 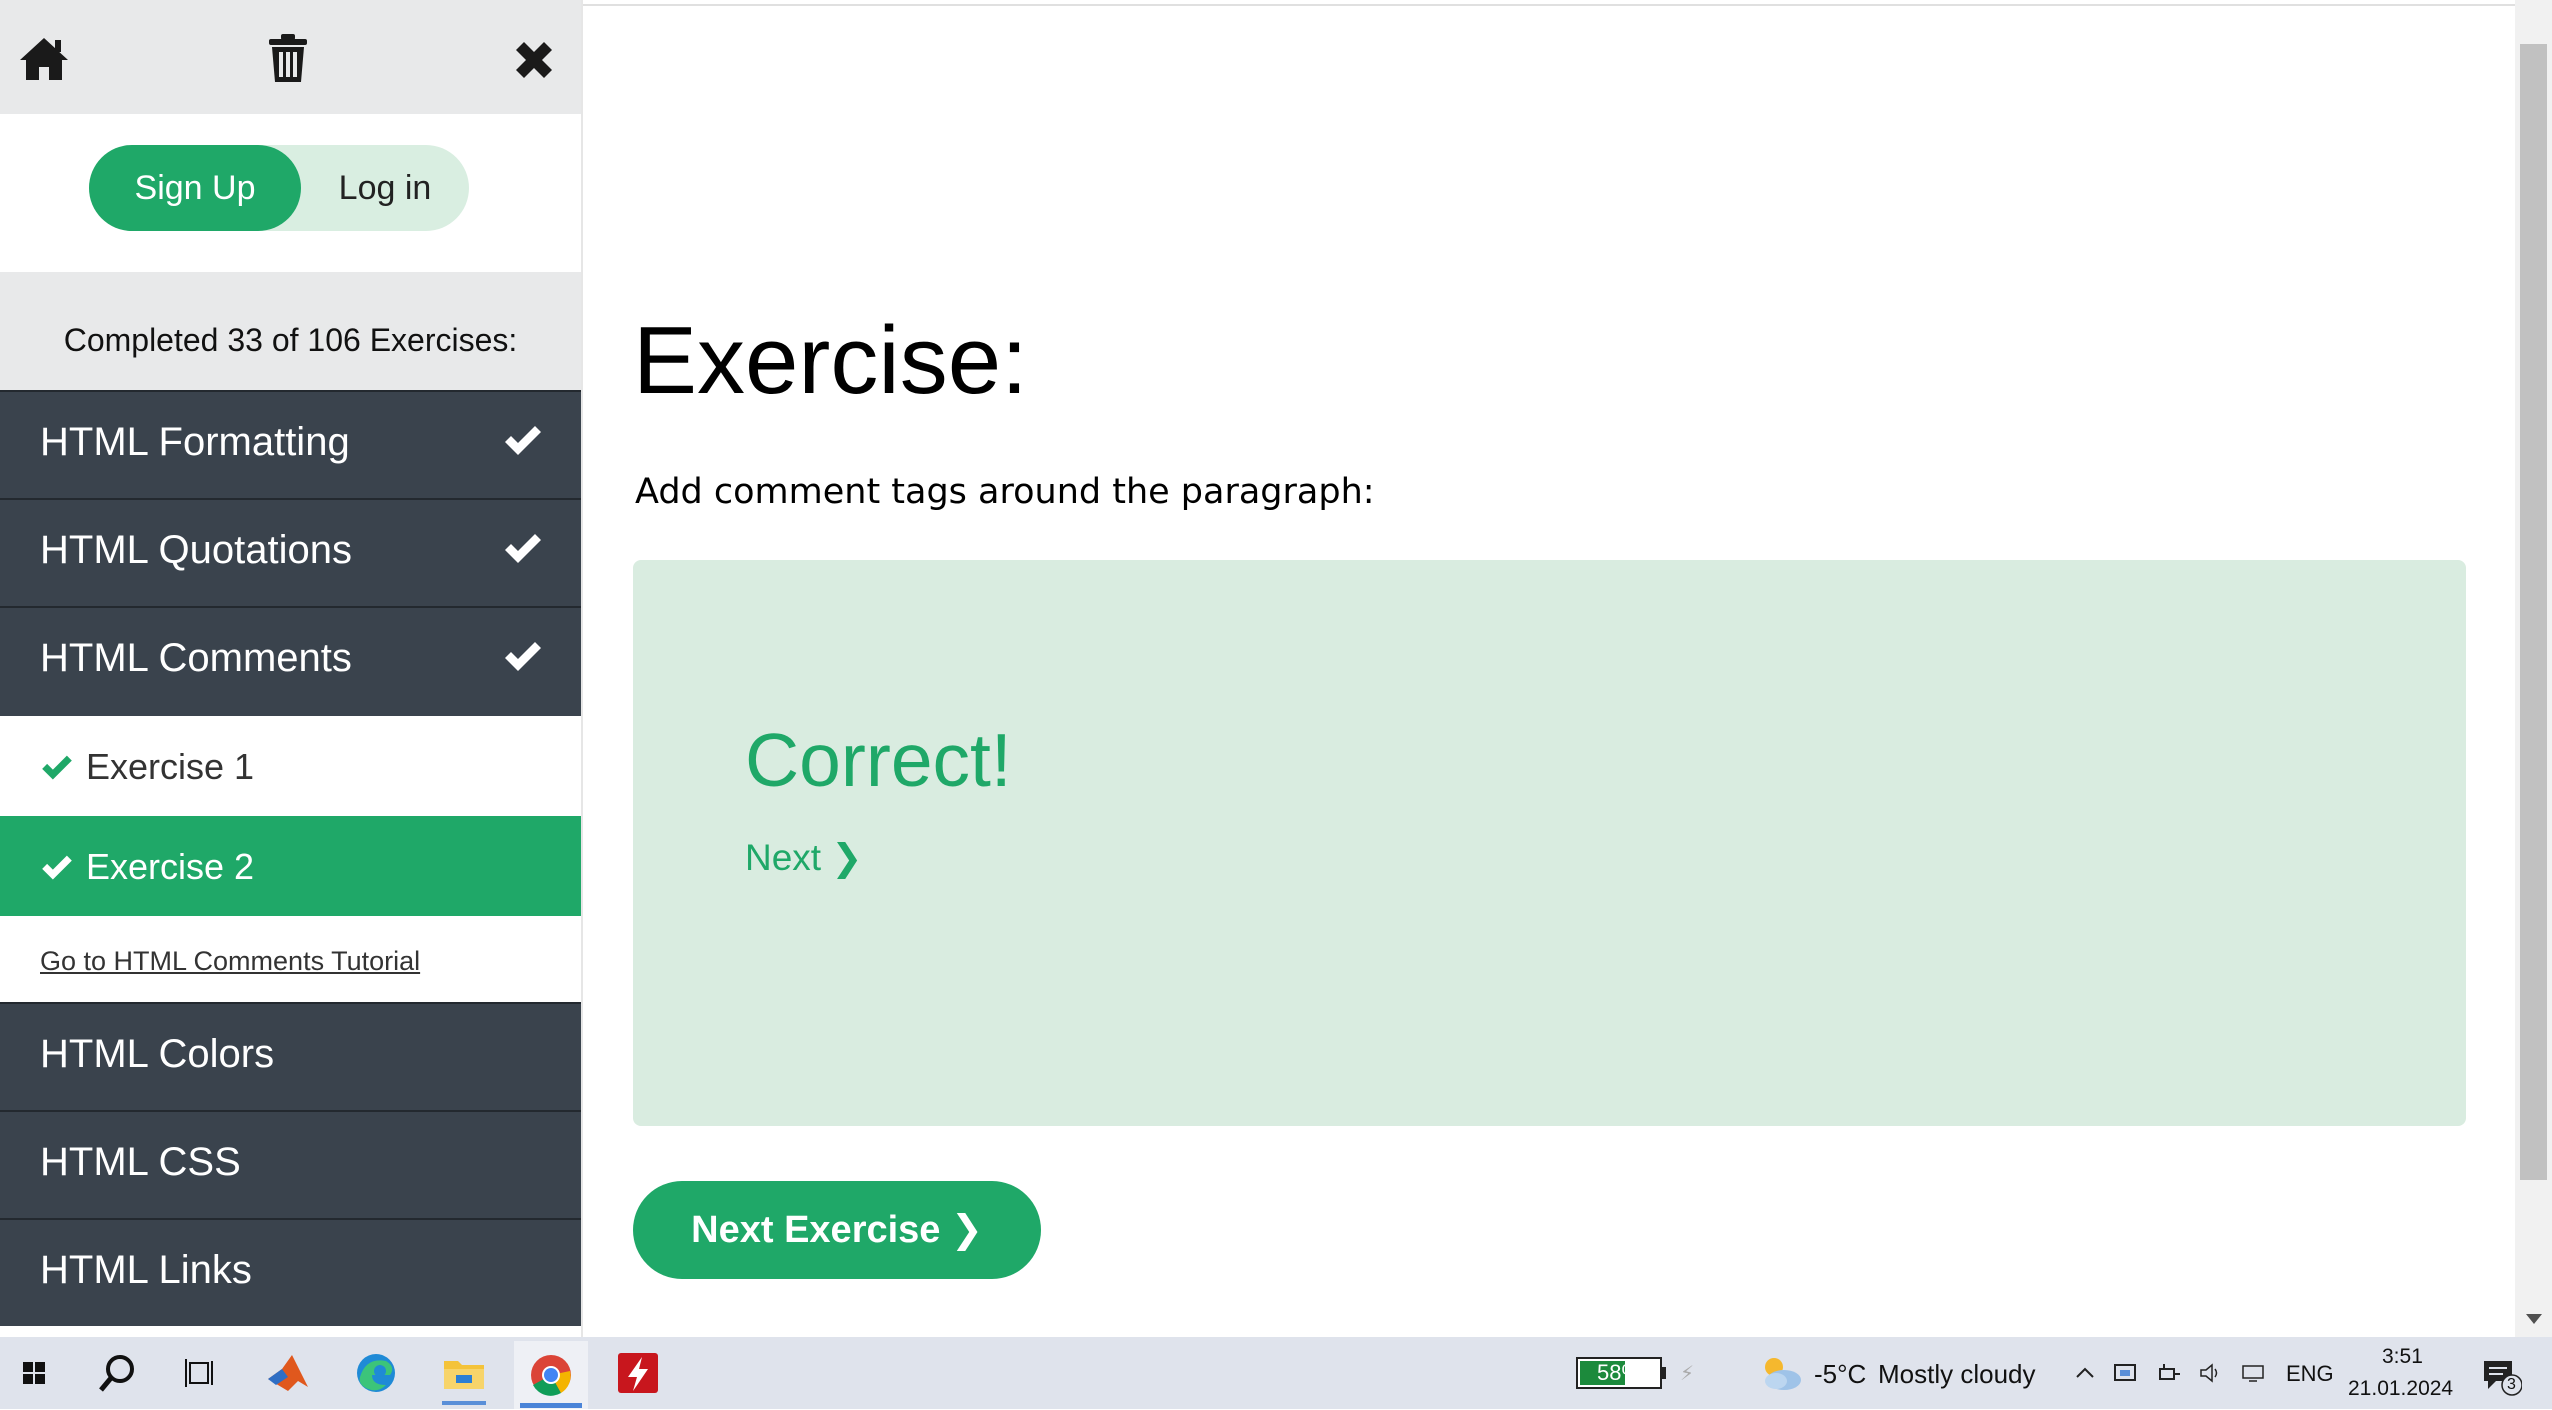 What do you see at coordinates (837, 1230) in the screenshot?
I see `next-exercise-button: Next Exercise ❯` at bounding box center [837, 1230].